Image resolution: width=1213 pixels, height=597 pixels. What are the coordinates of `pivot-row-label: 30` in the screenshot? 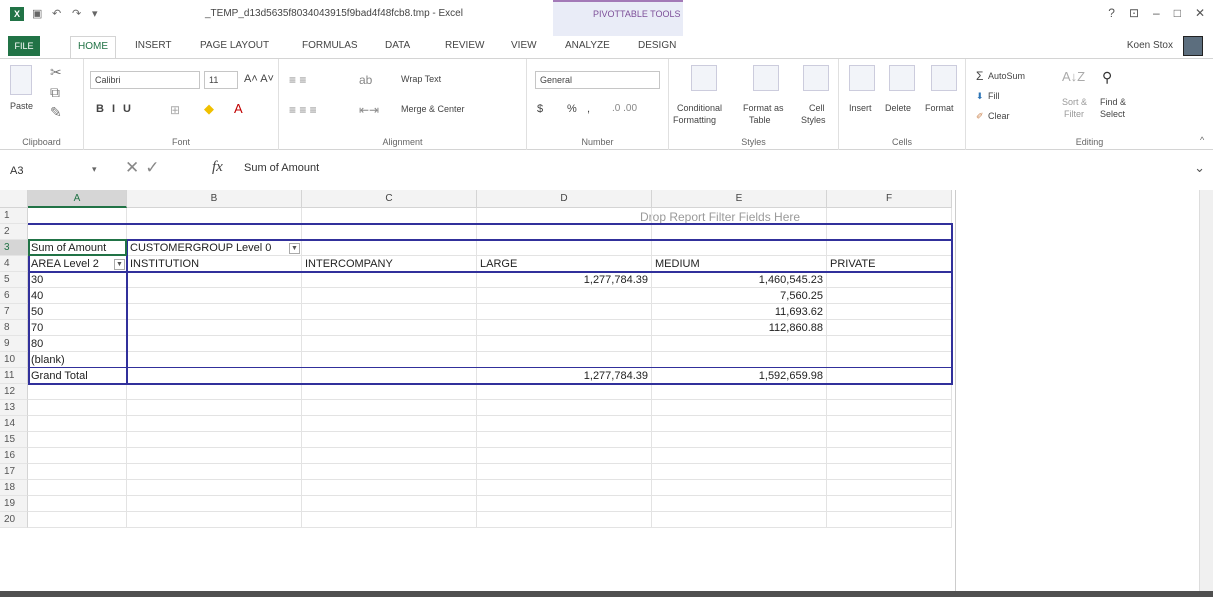 It's located at (77, 280).